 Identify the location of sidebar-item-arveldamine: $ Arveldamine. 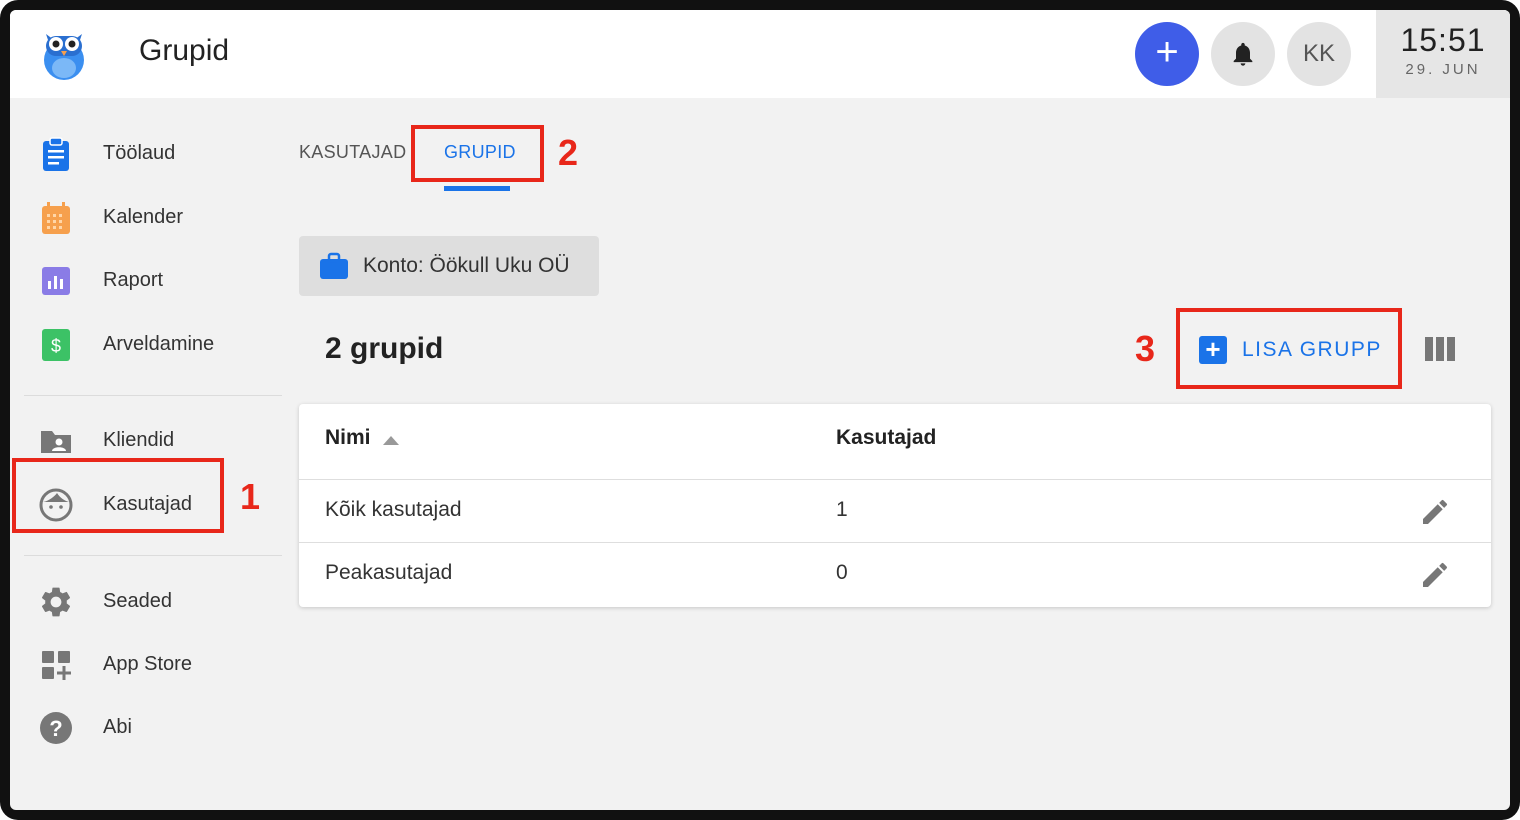
(152, 344).